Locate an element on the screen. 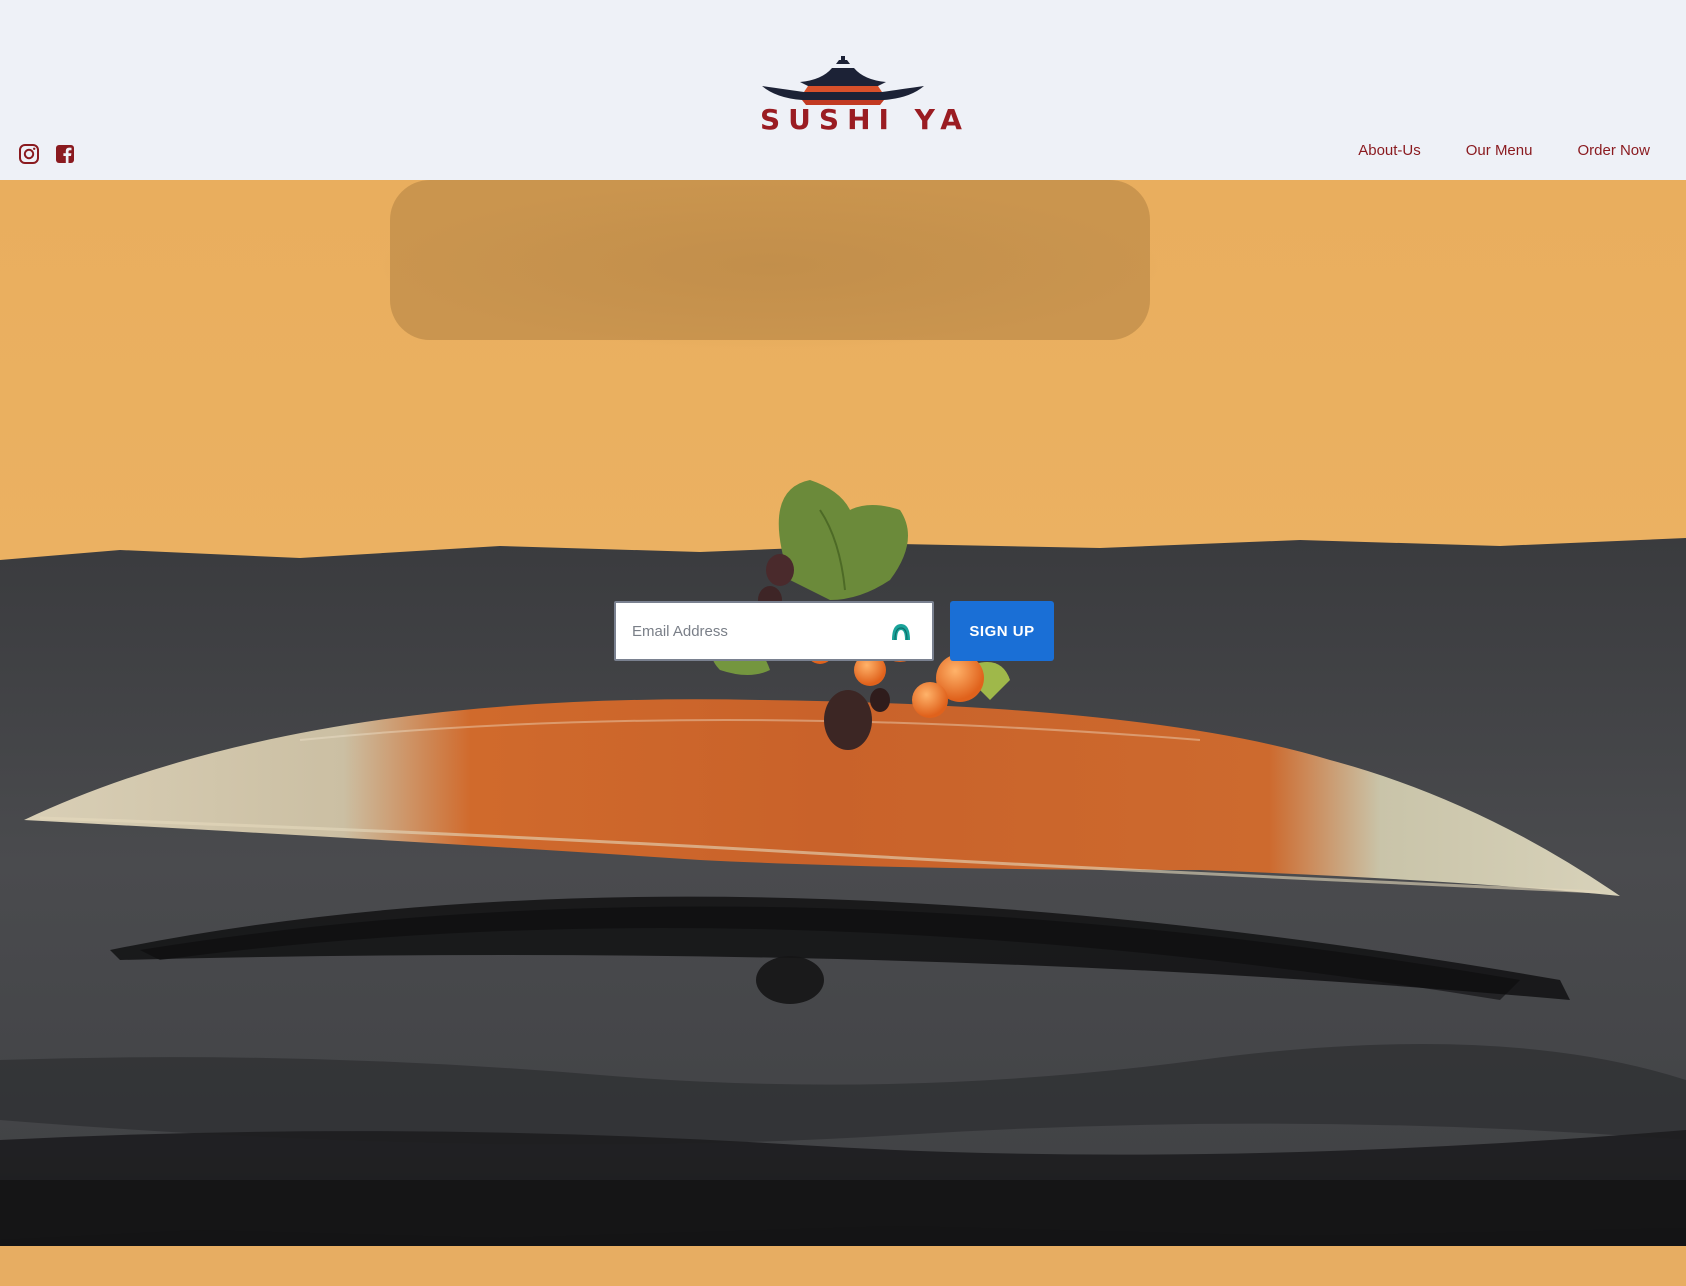  password-manager-icon is located at coordinates (901, 631).